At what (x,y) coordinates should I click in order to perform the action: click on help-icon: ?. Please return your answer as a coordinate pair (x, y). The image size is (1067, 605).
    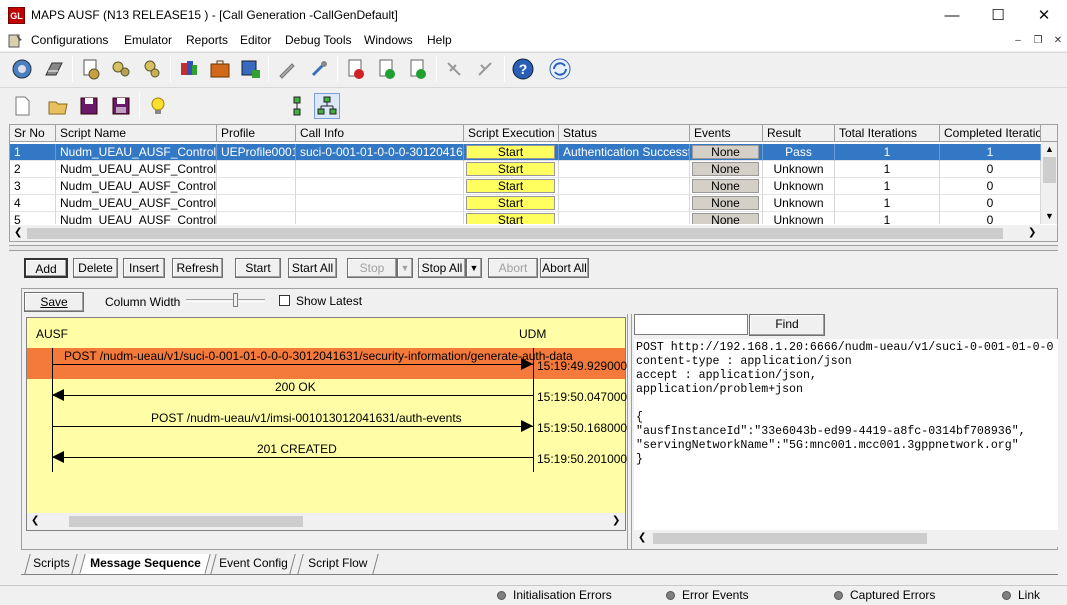
    Looking at the image, I should click on (523, 69).